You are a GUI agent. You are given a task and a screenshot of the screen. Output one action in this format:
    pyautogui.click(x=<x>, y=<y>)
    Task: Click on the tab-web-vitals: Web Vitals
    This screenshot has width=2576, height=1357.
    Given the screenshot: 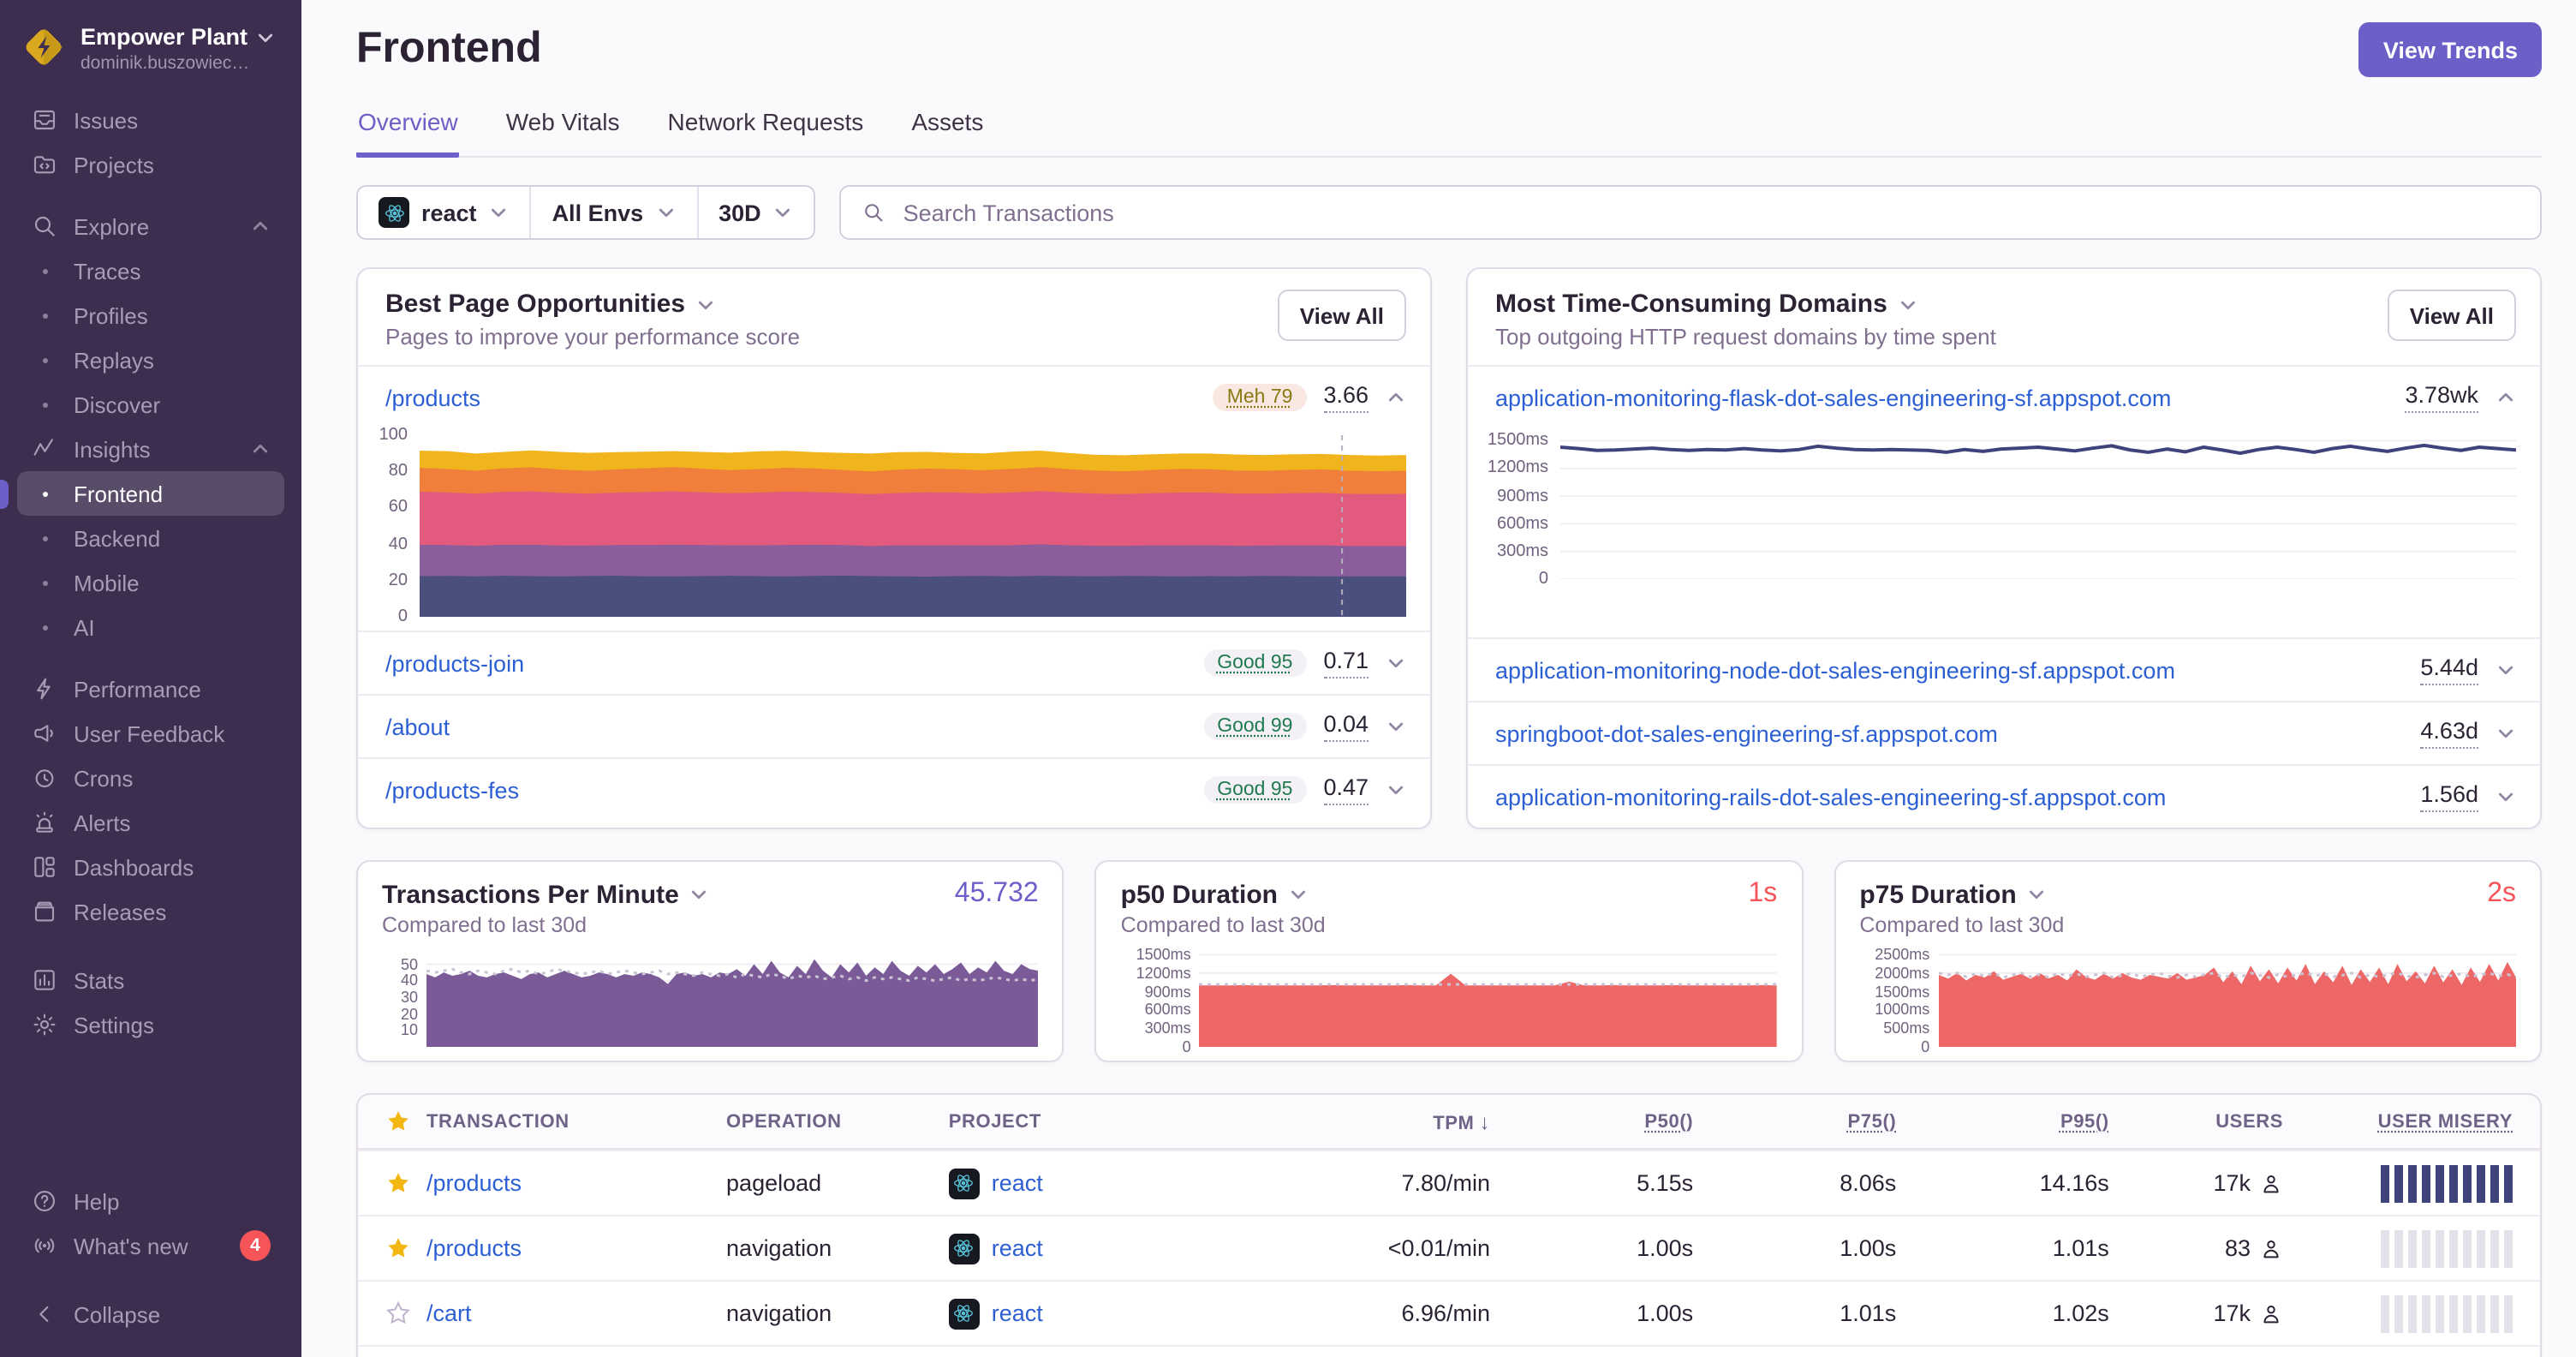 What is the action you would take?
    pyautogui.click(x=563, y=133)
    